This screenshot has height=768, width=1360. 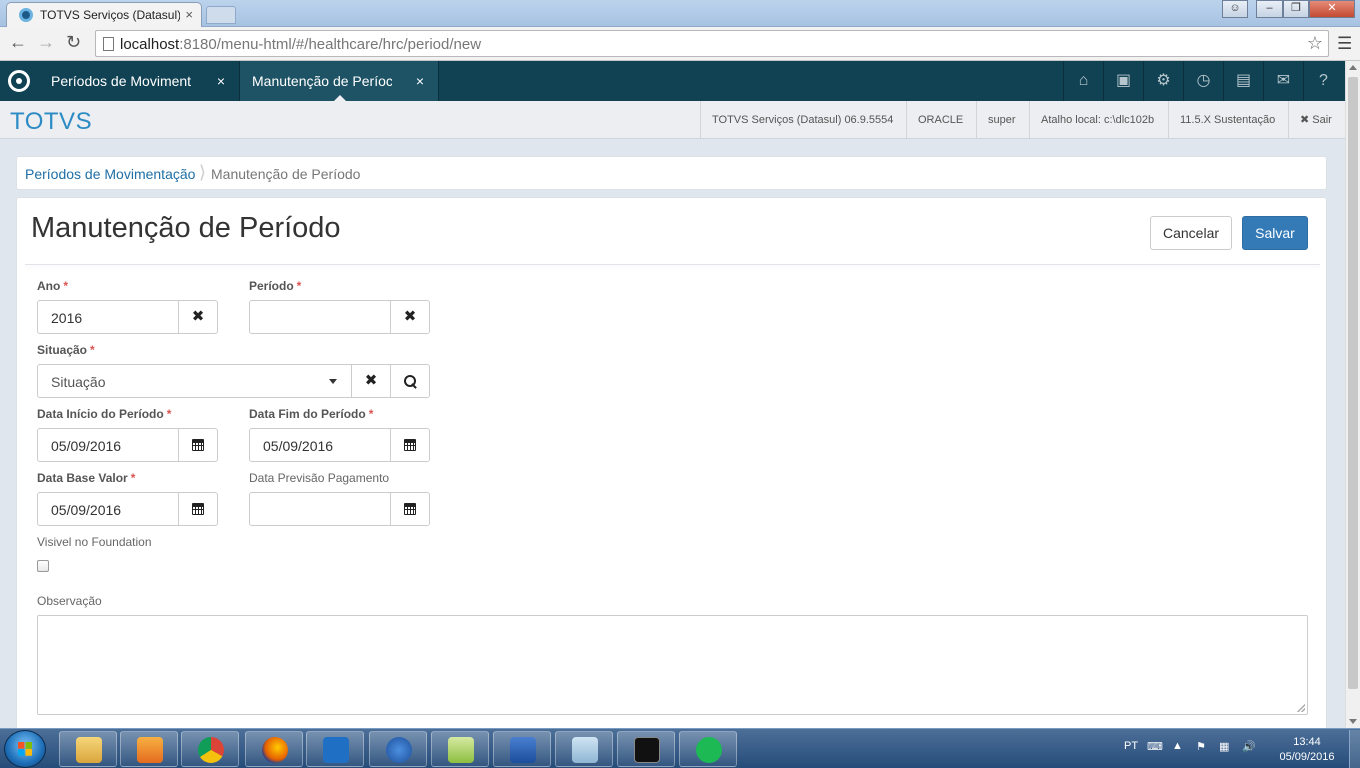 What do you see at coordinates (1344, 44) in the screenshot?
I see `browser-menu-icon: ☰` at bounding box center [1344, 44].